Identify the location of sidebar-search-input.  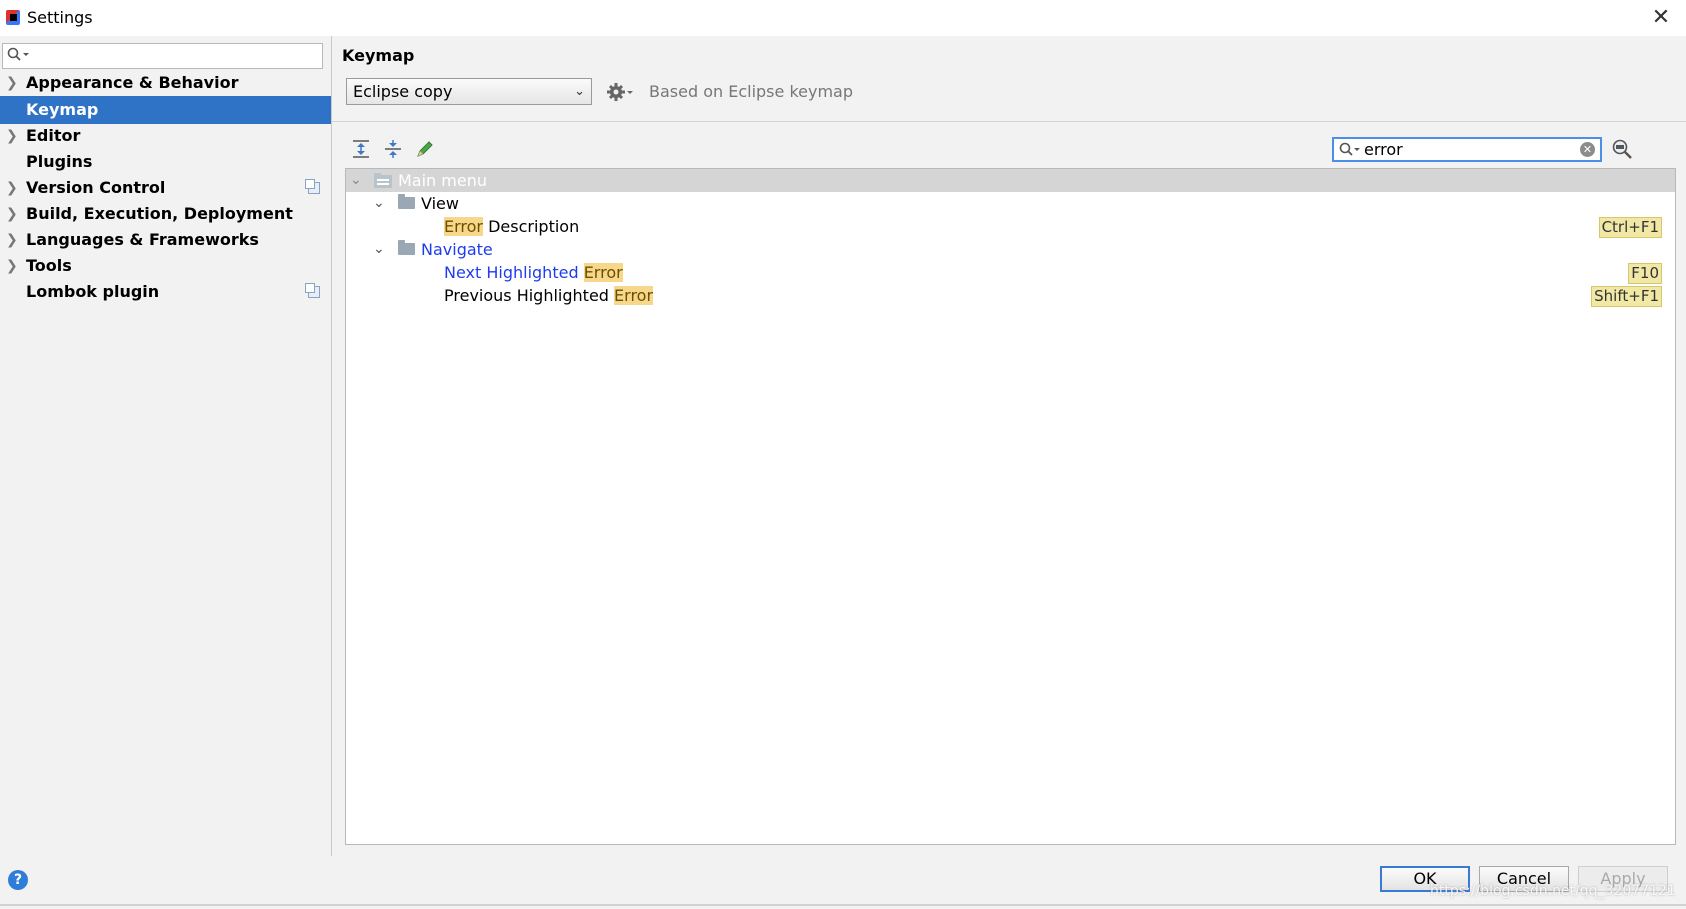
(162, 56).